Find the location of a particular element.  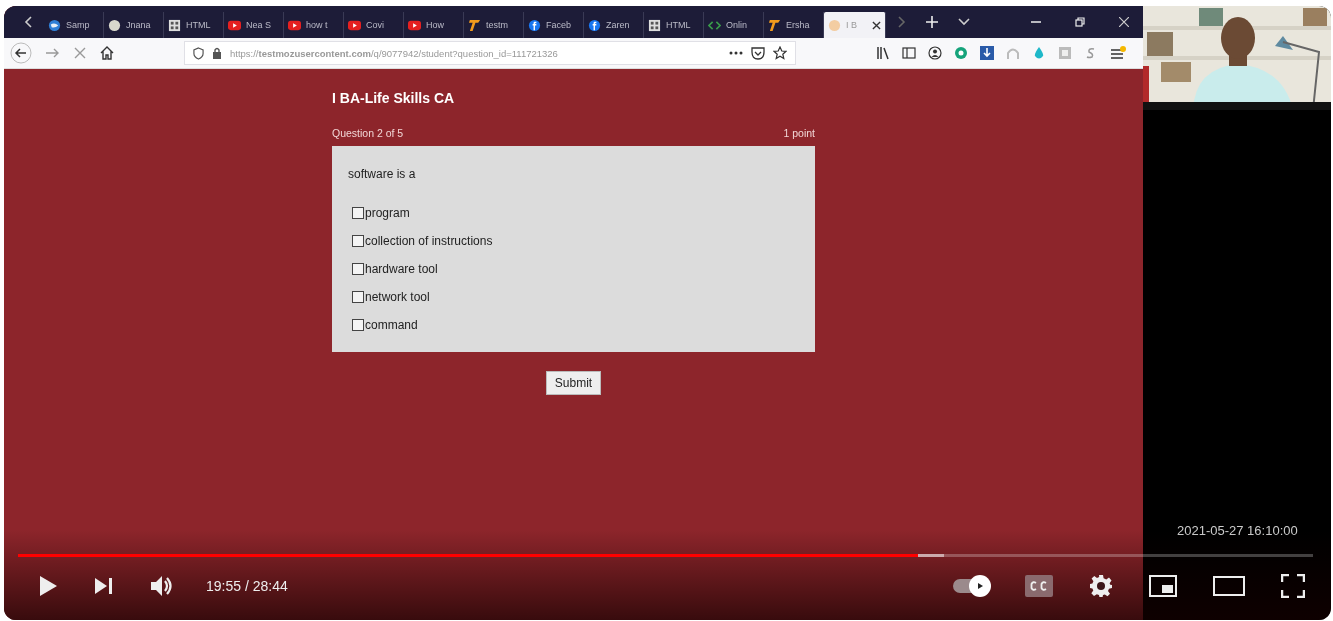

option-label: hardware tool is located at coordinates (401, 269).